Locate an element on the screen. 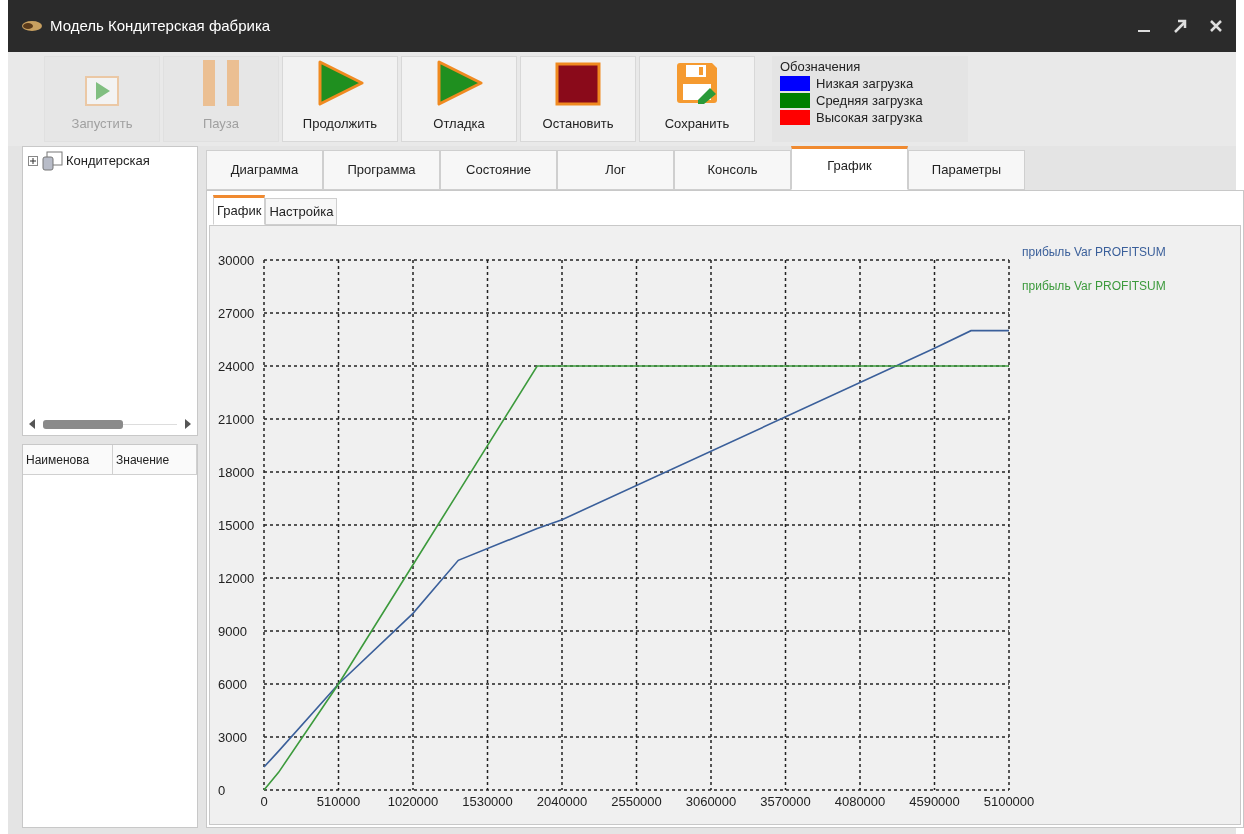 The image size is (1244, 834). x-tick-label: 510000 is located at coordinates (338, 801).